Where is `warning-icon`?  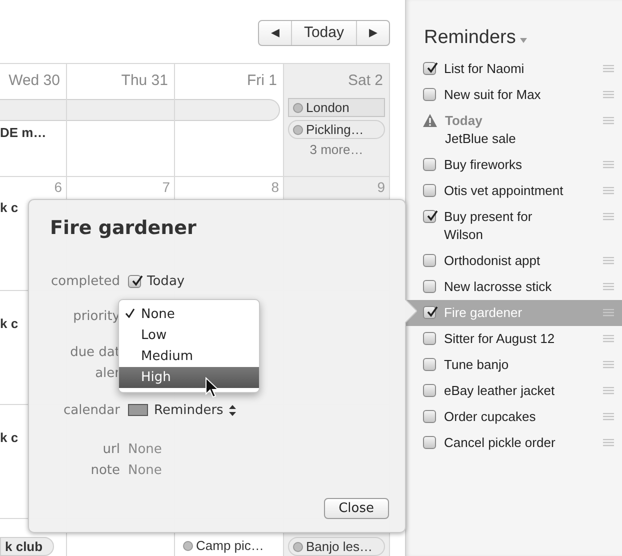
warning-icon is located at coordinates (430, 120).